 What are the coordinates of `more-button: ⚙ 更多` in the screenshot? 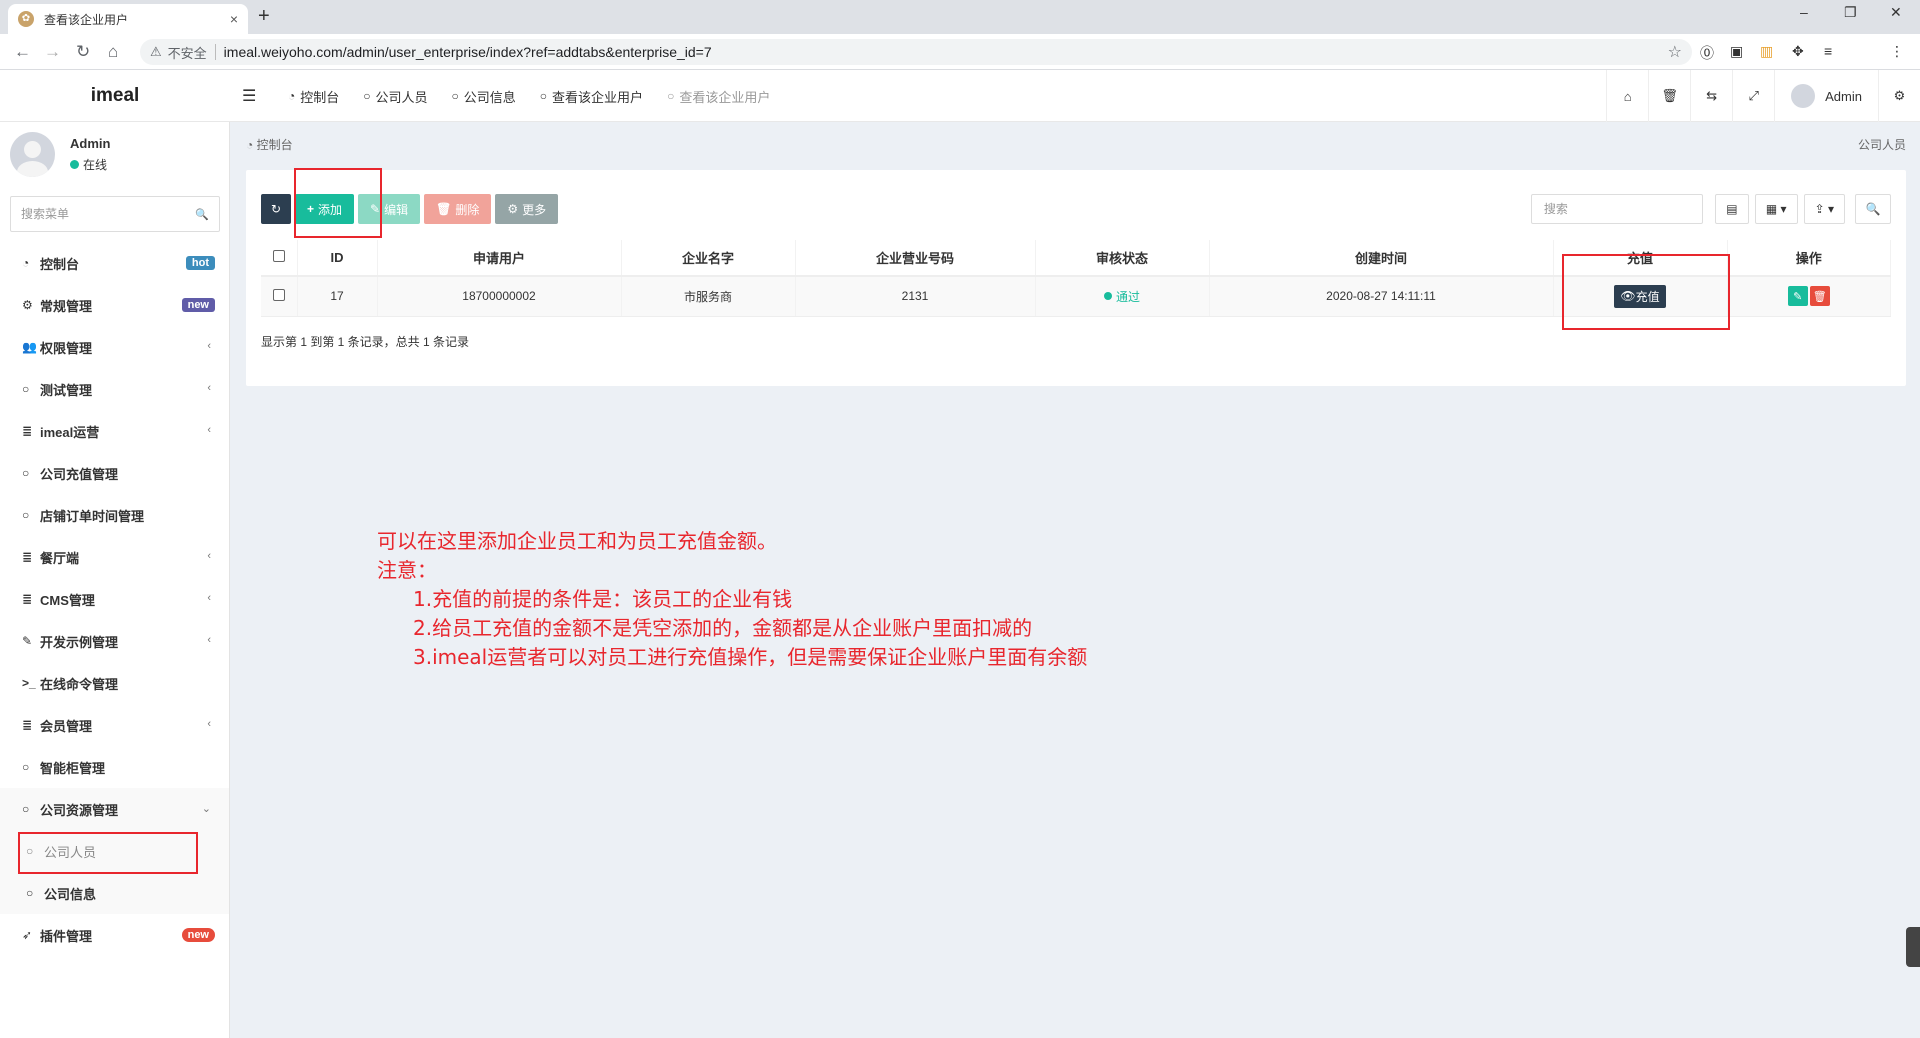 It's located at (527, 209).